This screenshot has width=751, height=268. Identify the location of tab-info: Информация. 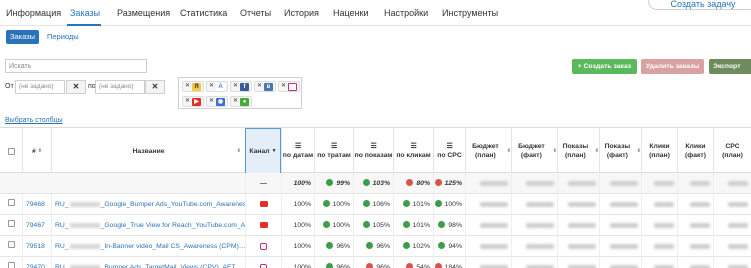
(33, 13).